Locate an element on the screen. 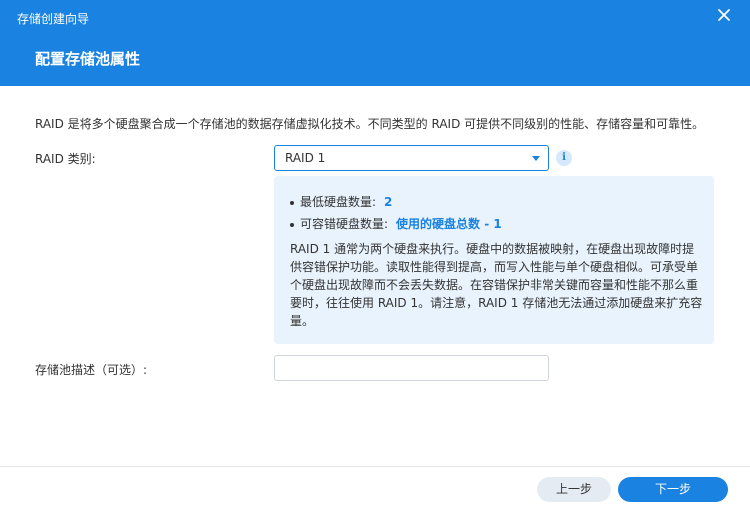 The width and height of the screenshot is (750, 509). pool-description-input is located at coordinates (411, 368).